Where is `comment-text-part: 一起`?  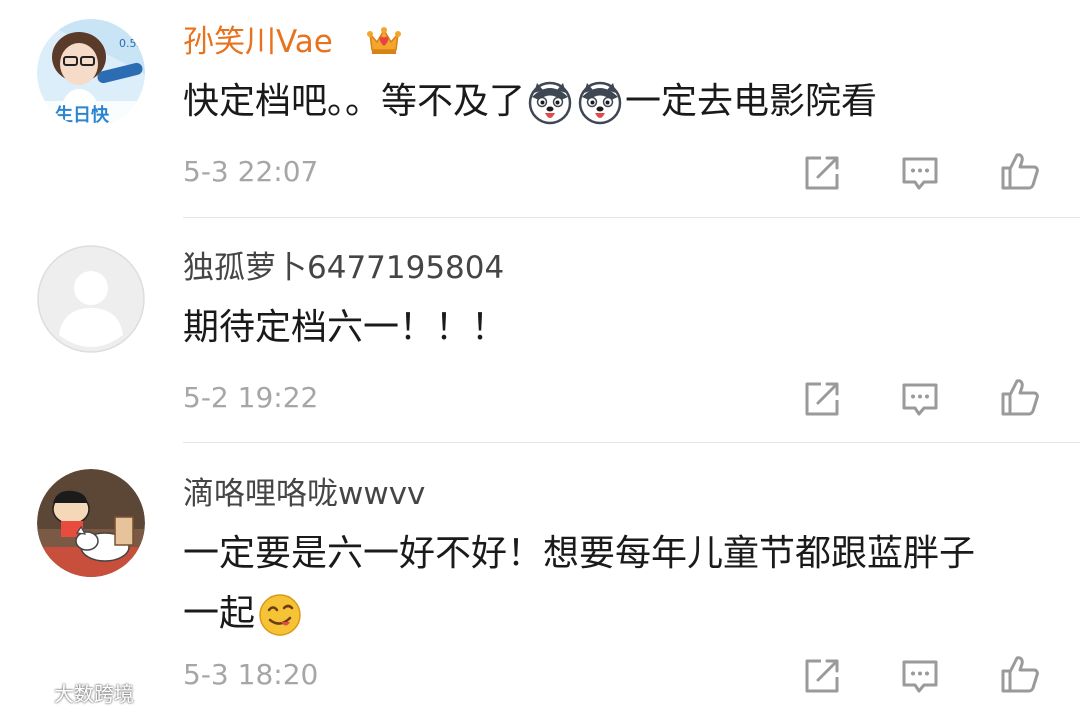 comment-text-part: 一起 is located at coordinates (219, 613).